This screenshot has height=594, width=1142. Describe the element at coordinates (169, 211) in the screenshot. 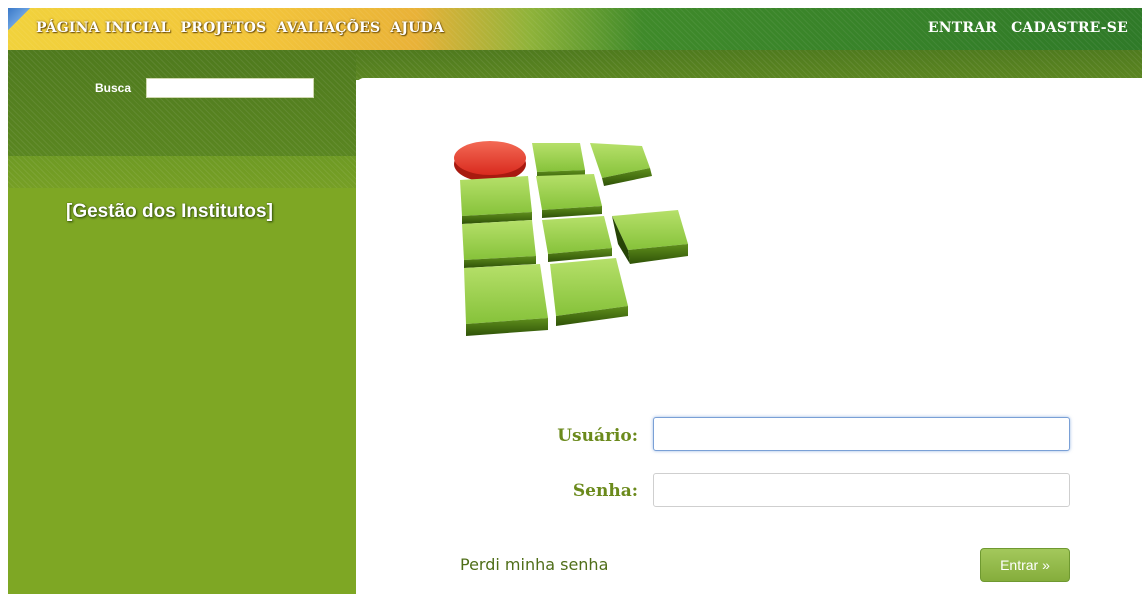

I see `sidebar-title: [Gestão dos Institutos]` at that location.